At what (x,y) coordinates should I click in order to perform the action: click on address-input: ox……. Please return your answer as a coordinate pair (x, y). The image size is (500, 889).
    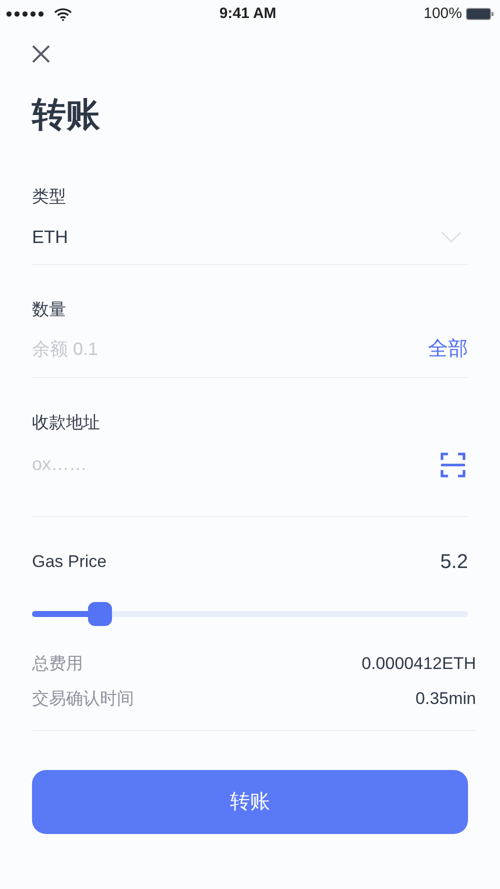
    Looking at the image, I should click on (236, 464).